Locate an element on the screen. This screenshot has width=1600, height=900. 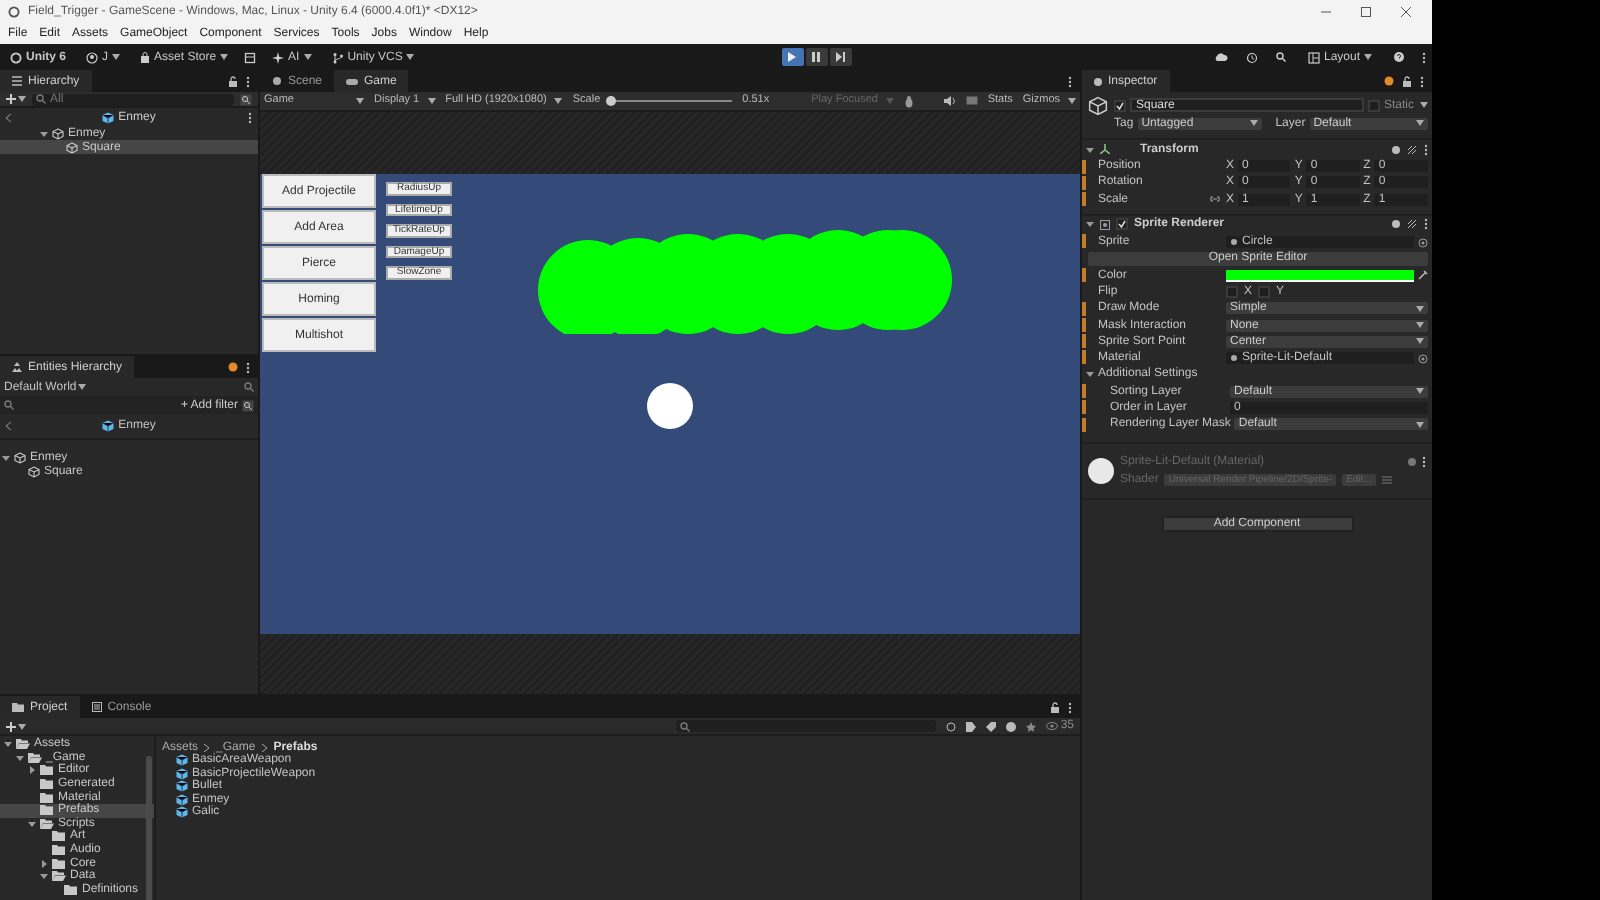
step-button is located at coordinates (840, 57).